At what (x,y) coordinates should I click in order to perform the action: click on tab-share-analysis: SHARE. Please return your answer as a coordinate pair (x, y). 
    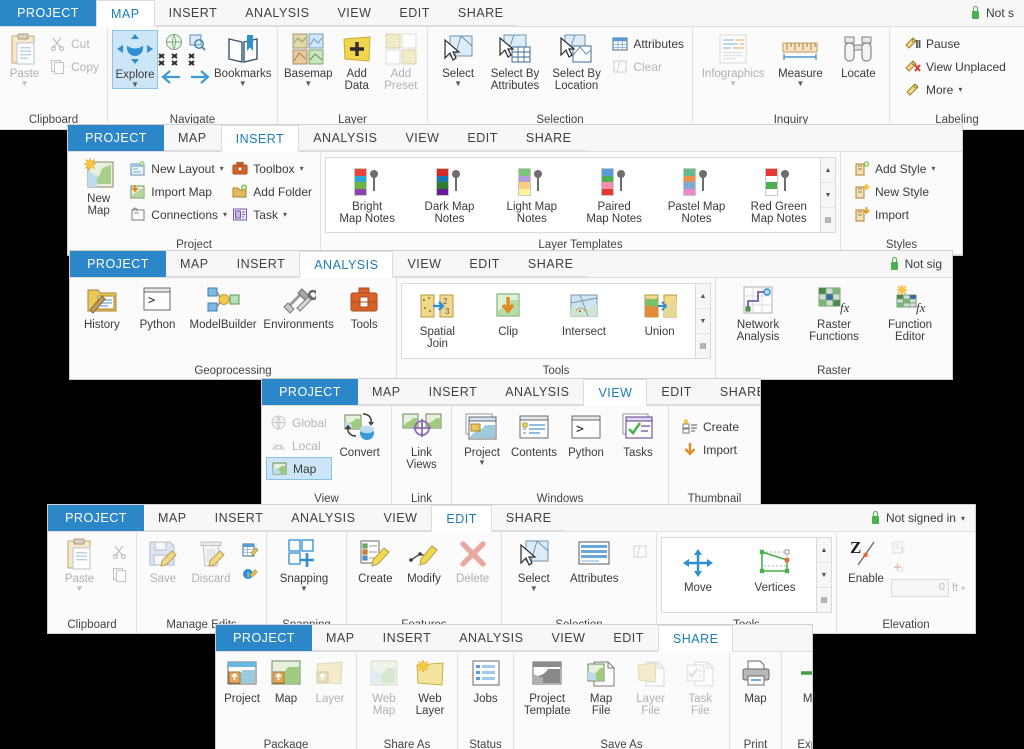
    Looking at the image, I should click on (550, 264).